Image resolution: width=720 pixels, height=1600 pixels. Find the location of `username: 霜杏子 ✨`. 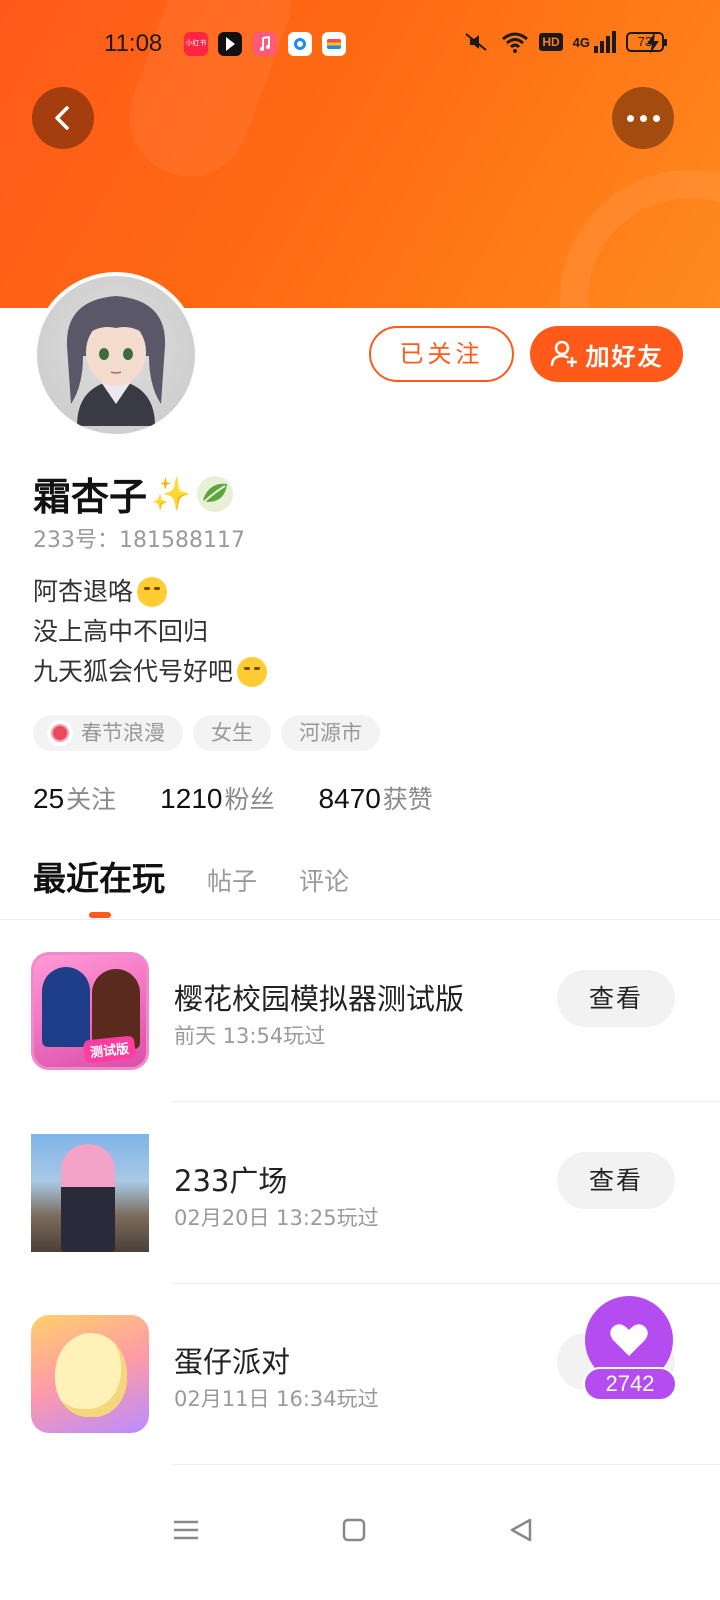

username: 霜杏子 ✨ is located at coordinates (134, 493).